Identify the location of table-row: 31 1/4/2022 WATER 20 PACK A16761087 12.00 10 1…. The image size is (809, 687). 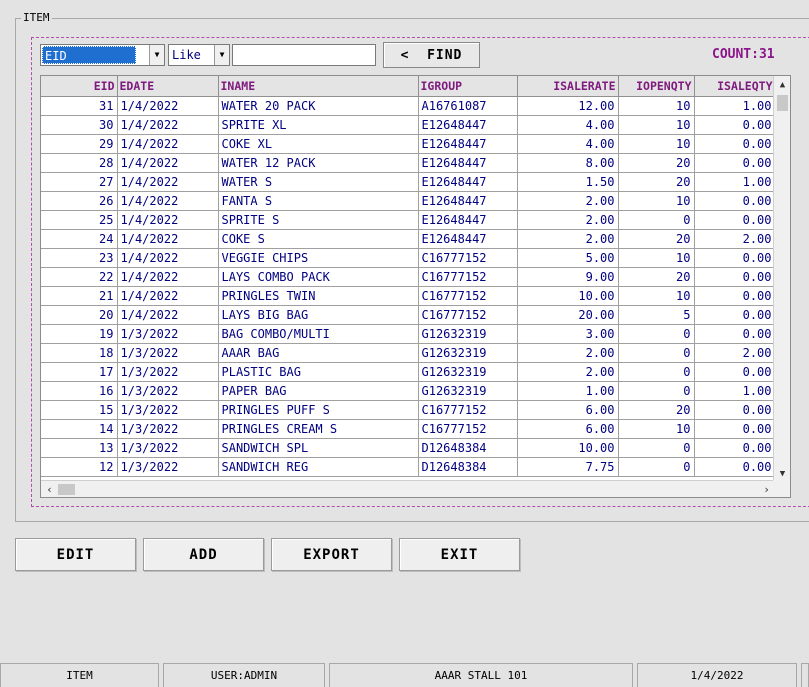
(408, 106).